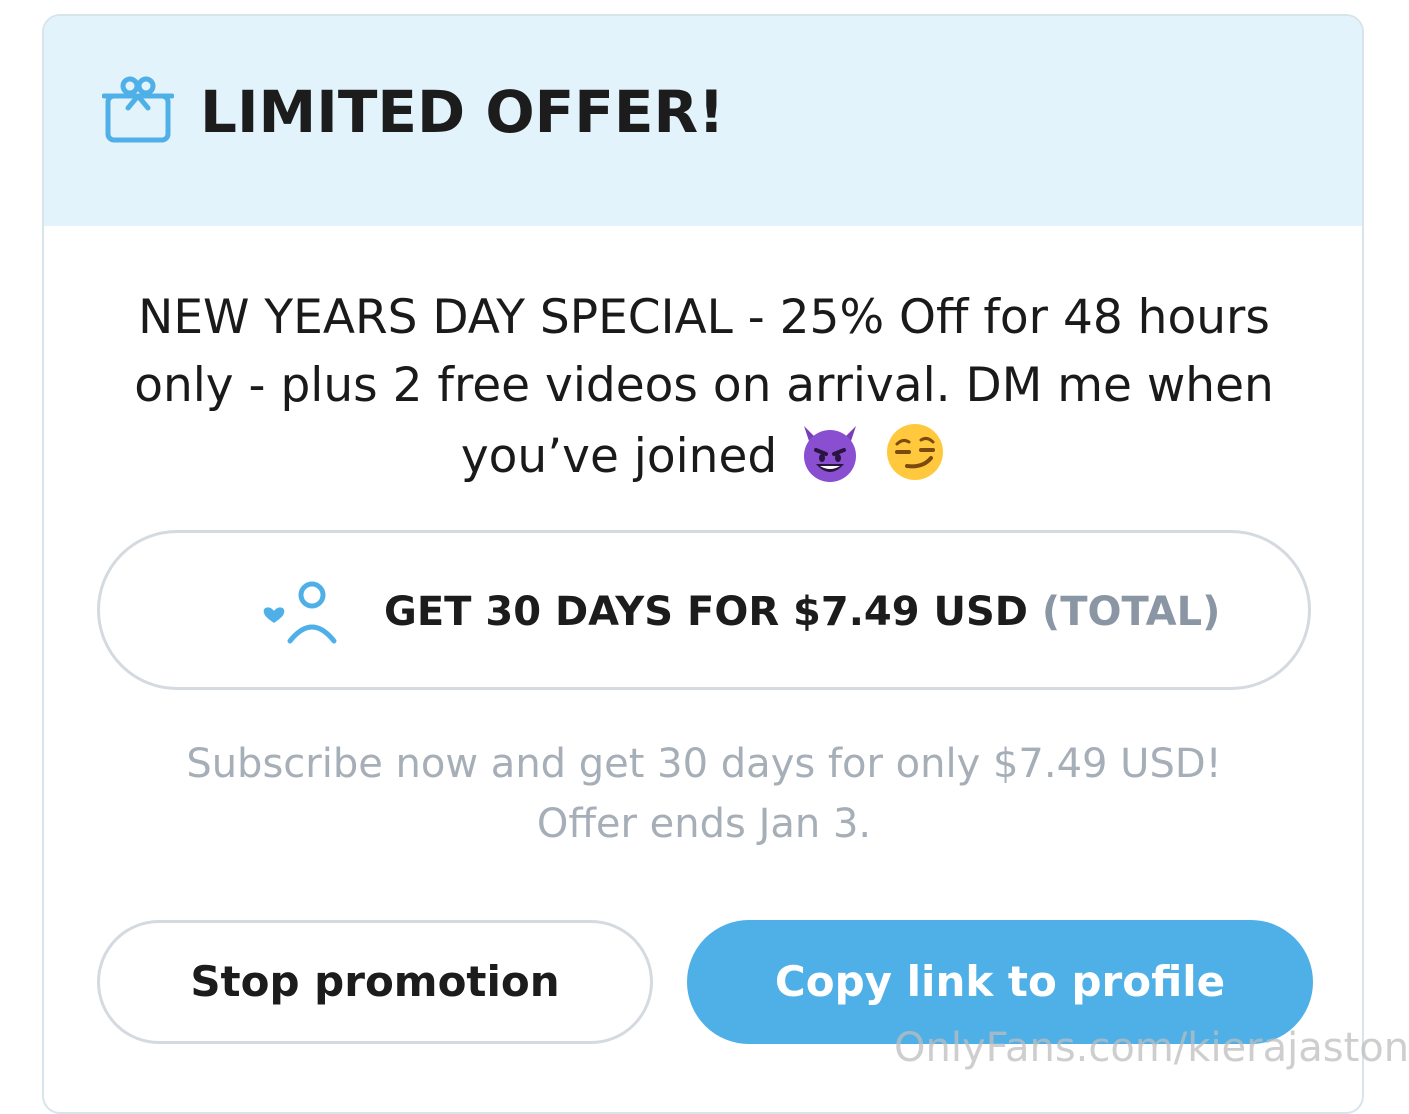  Describe the element at coordinates (138, 109) in the screenshot. I see `gift-icon` at that location.